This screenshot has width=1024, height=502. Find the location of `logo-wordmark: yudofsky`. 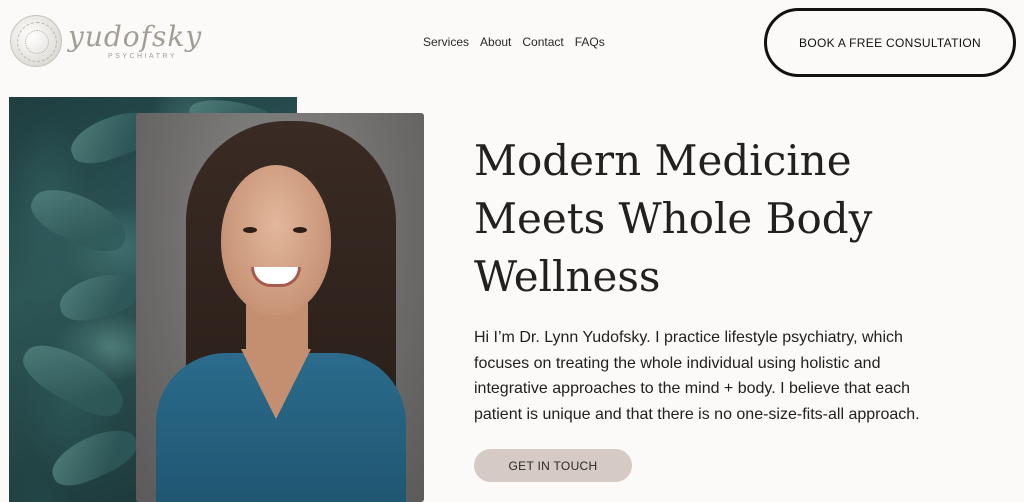

logo-wordmark: yudofsky is located at coordinates (135, 37).